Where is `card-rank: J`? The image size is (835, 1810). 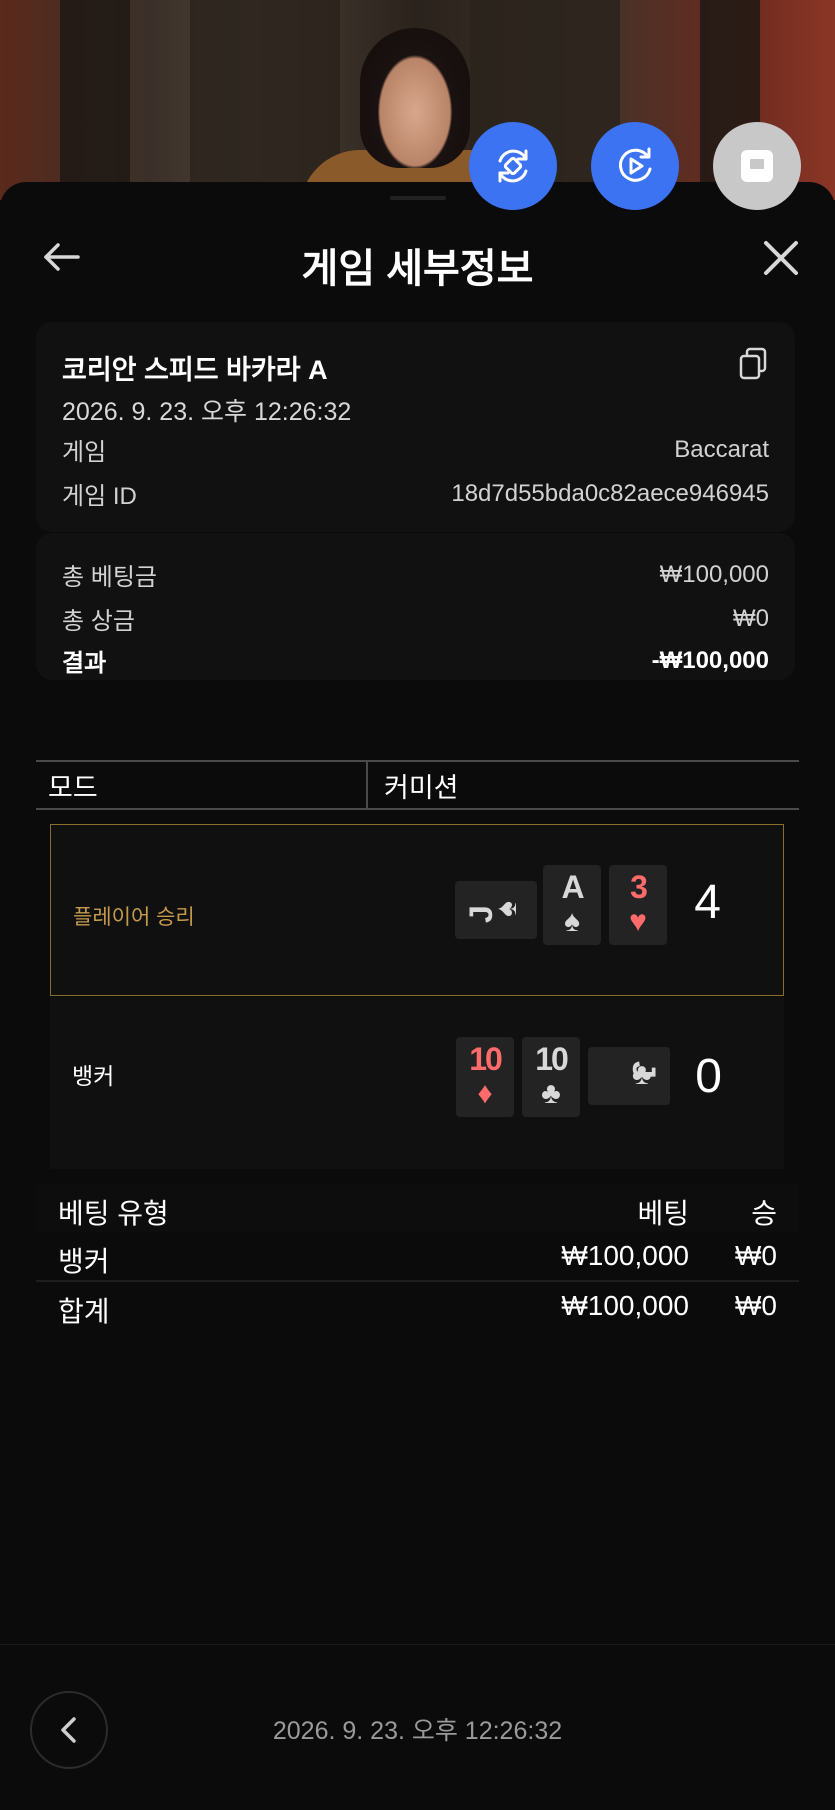
card-rank: J is located at coordinates (481, 914).